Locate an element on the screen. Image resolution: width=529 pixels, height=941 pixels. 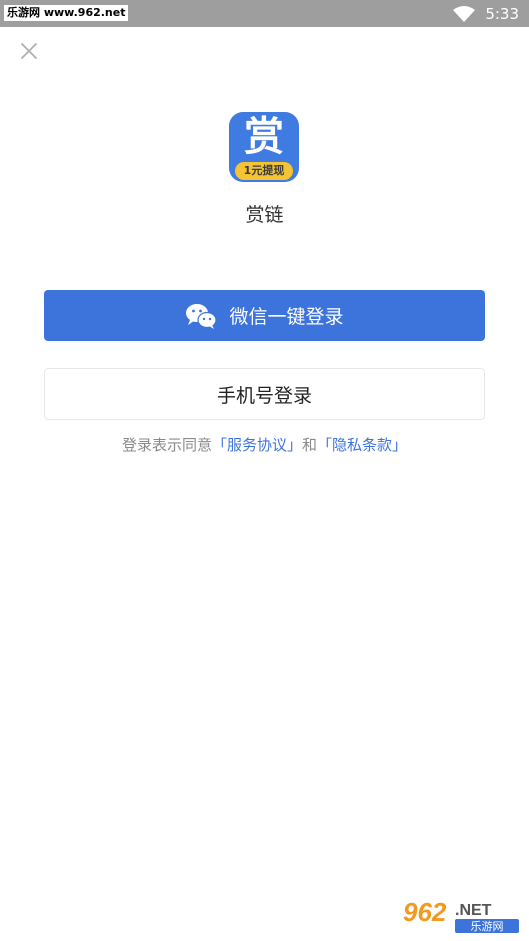
phone-login-button: 手机号登录 is located at coordinates (264, 394).